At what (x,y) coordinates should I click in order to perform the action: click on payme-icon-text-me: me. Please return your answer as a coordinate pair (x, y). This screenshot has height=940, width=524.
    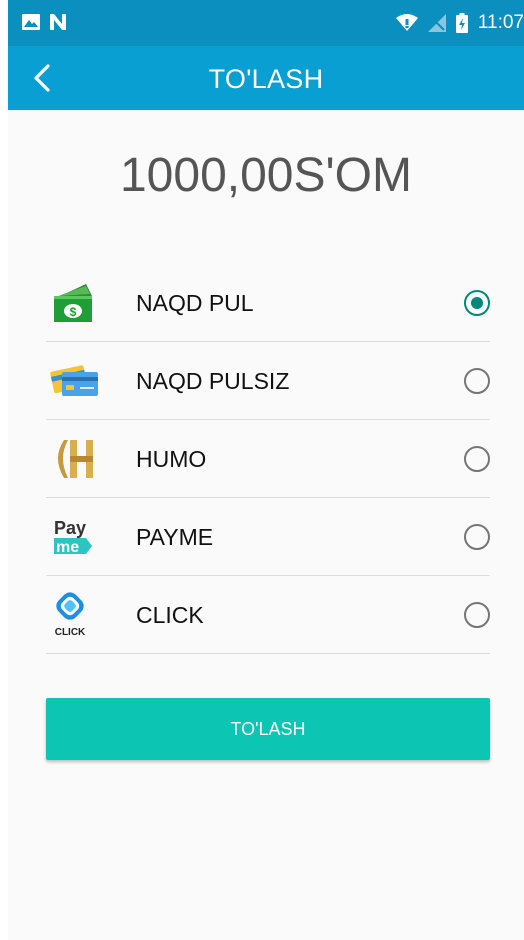
    Looking at the image, I should click on (67, 547).